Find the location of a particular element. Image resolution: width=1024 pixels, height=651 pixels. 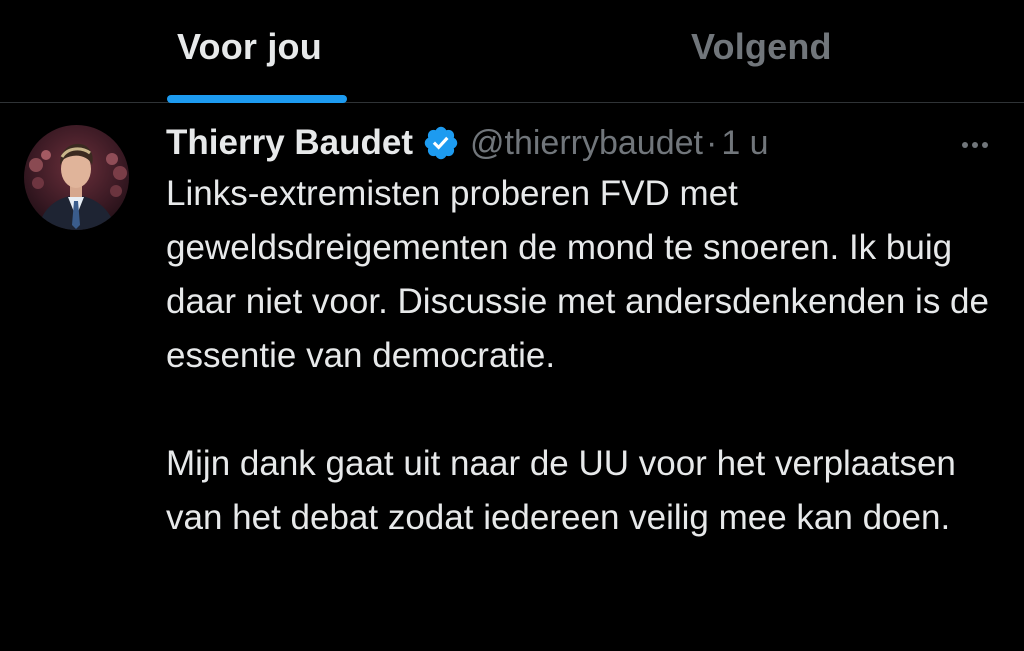

author-handle: @thierrybaudet is located at coordinates (586, 143).